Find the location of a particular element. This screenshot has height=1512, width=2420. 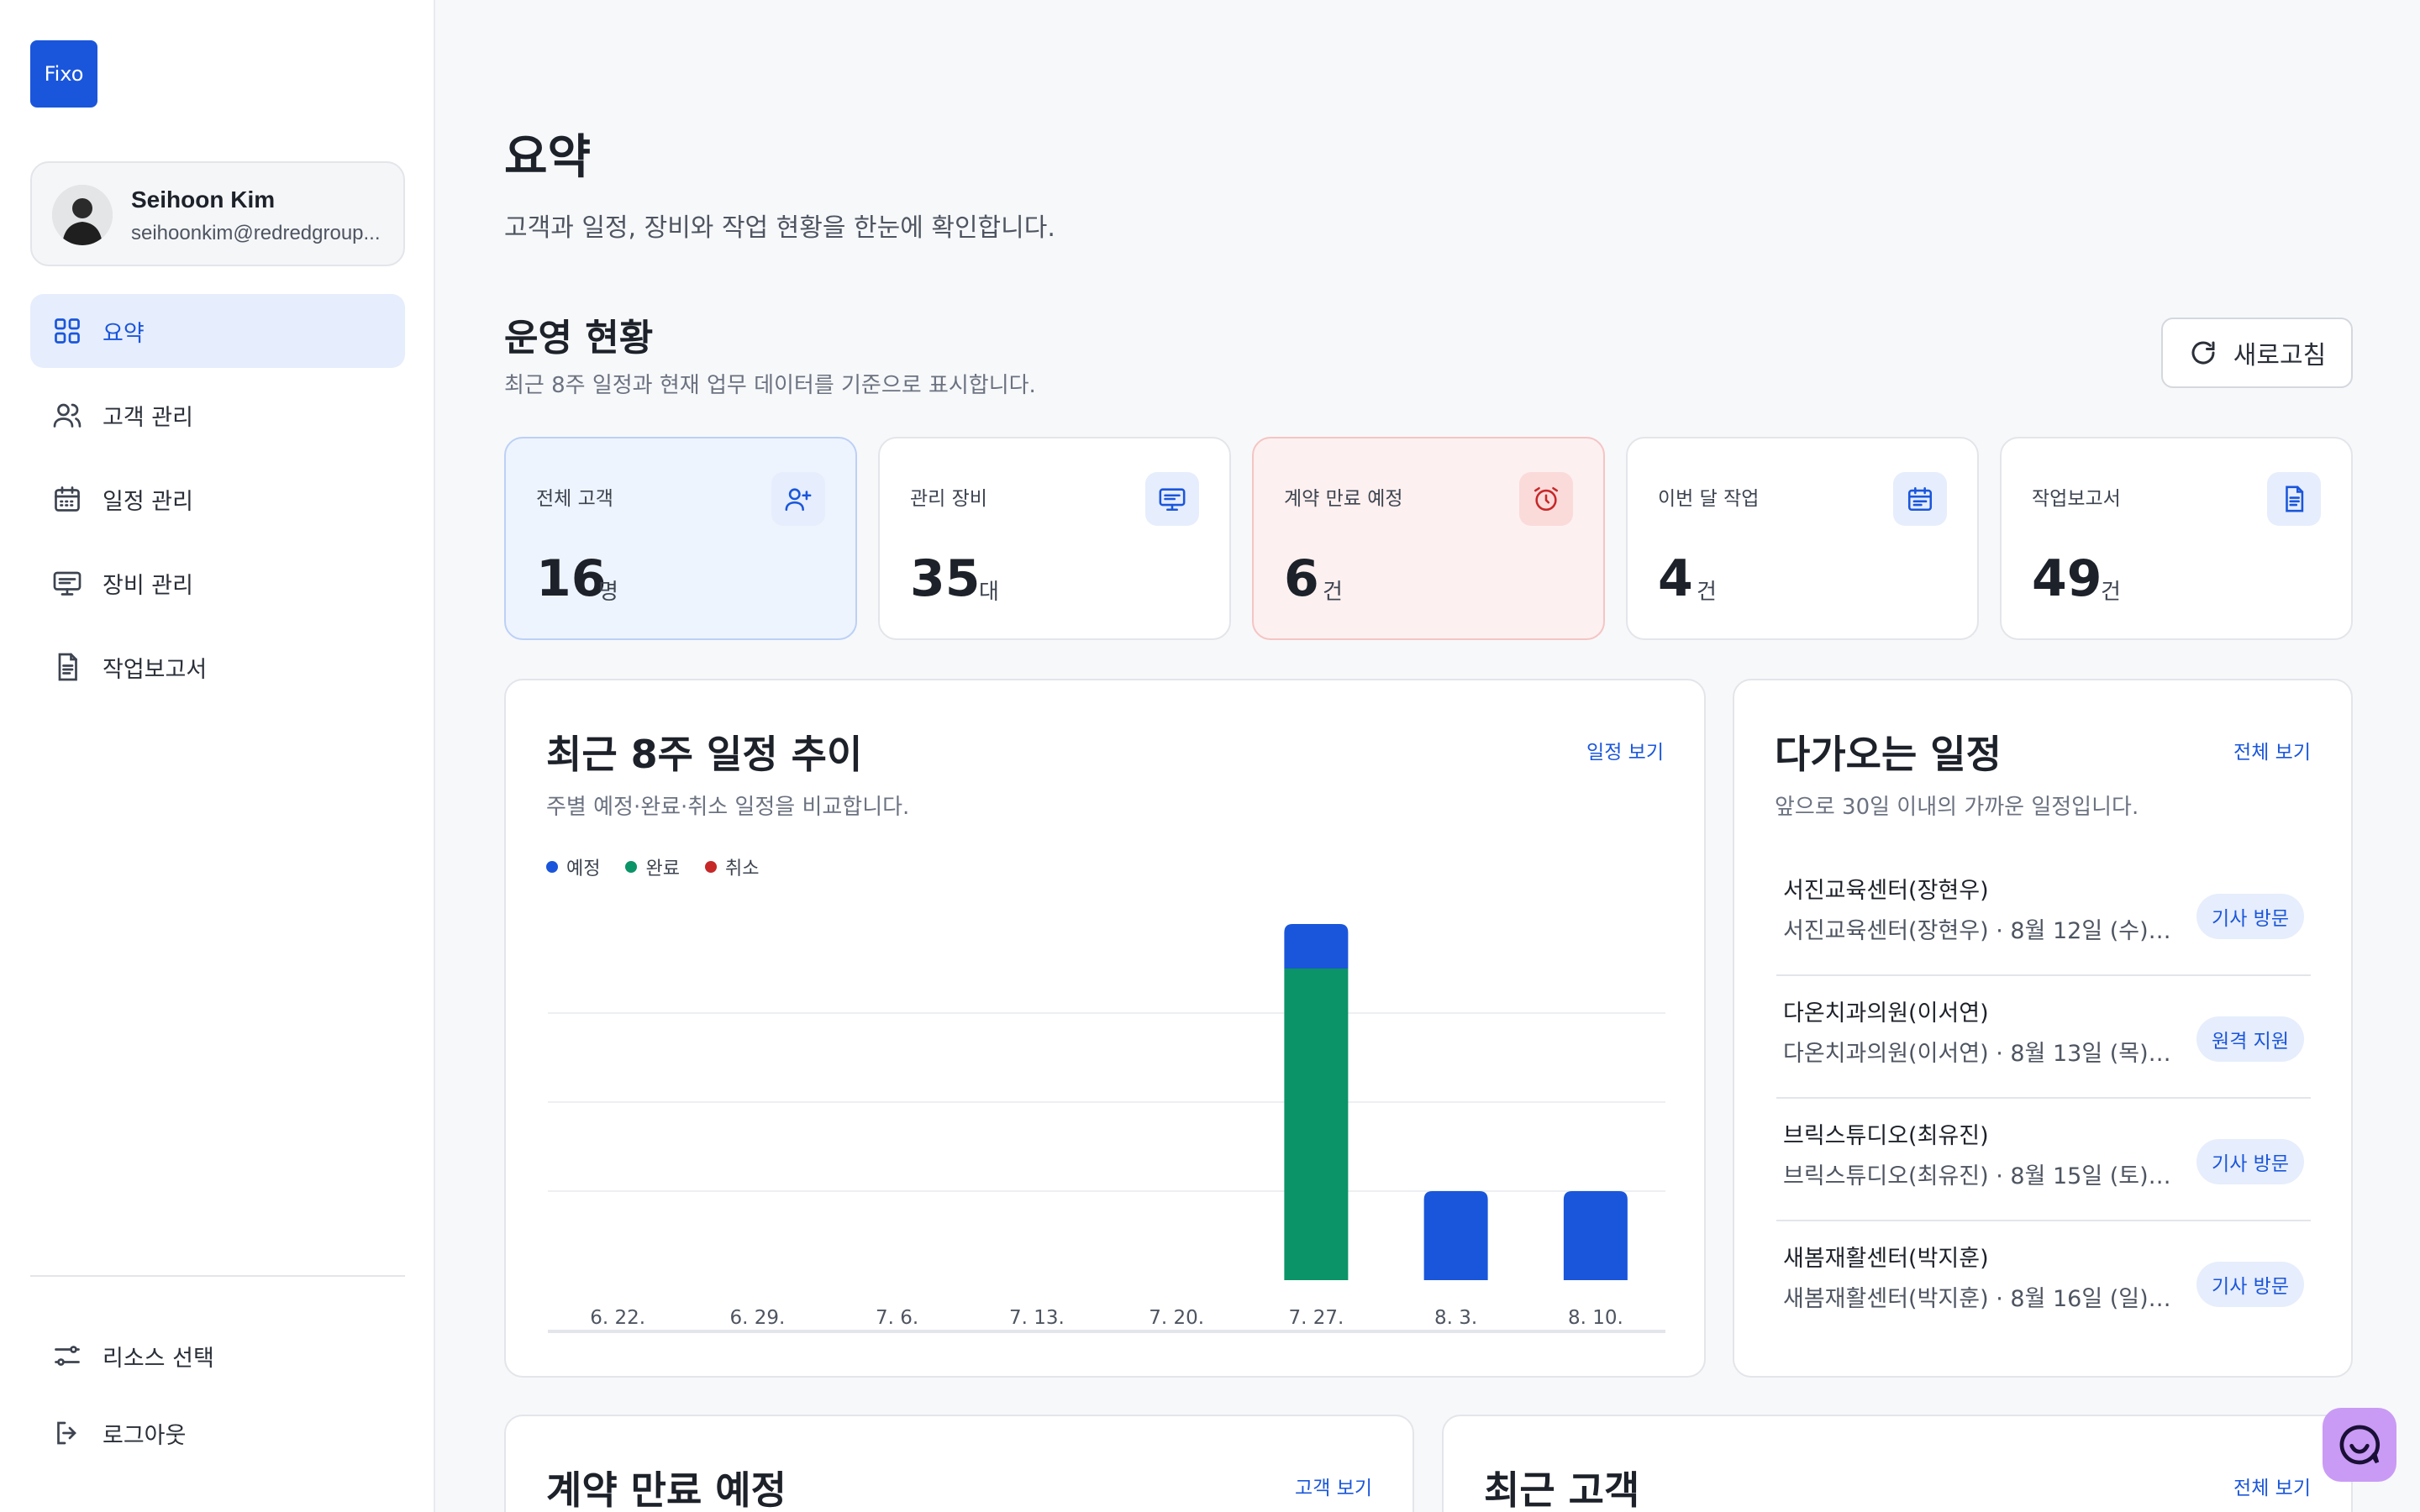

legend-item: 예정 is located at coordinates (573, 866).